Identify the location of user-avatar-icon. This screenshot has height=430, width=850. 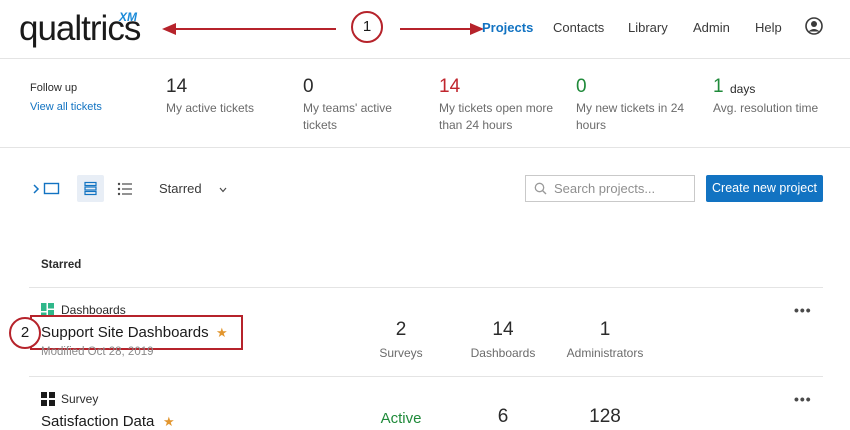
(814, 26).